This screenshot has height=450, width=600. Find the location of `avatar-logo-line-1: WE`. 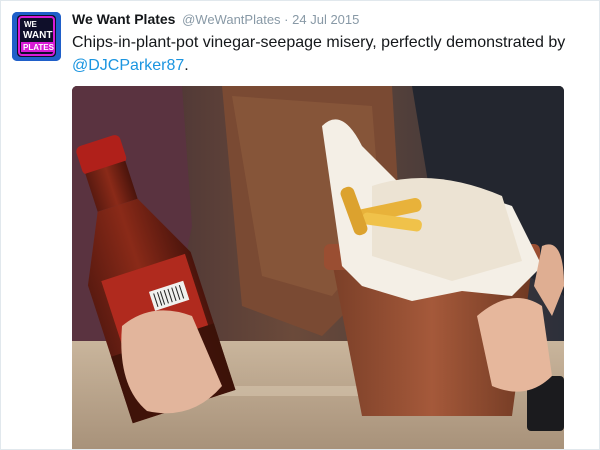

avatar-logo-line-1: WE is located at coordinates (31, 24).